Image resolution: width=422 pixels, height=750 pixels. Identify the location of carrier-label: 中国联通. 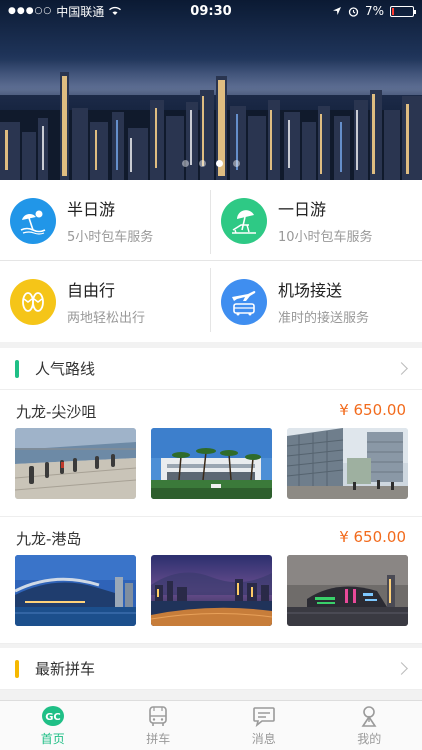
(80, 11).